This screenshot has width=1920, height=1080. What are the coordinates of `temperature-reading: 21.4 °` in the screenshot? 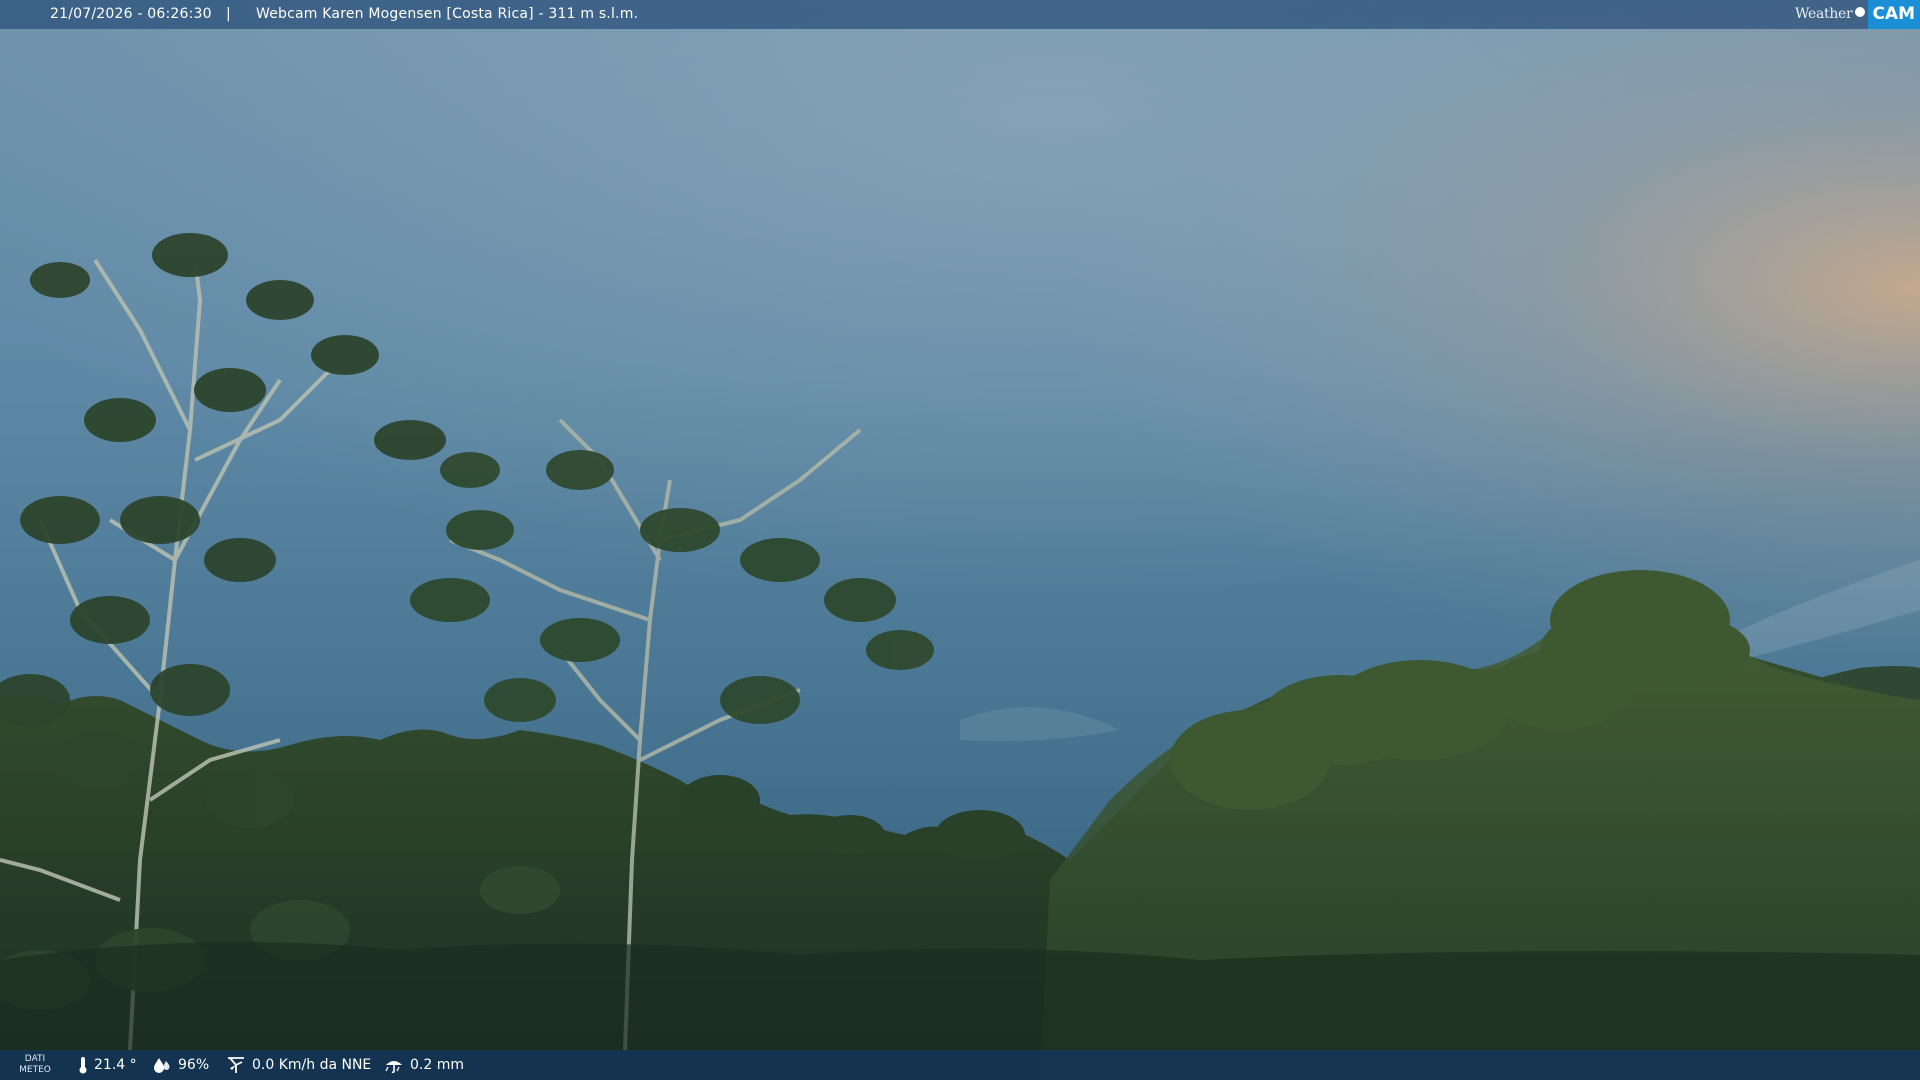 It's located at (107, 1065).